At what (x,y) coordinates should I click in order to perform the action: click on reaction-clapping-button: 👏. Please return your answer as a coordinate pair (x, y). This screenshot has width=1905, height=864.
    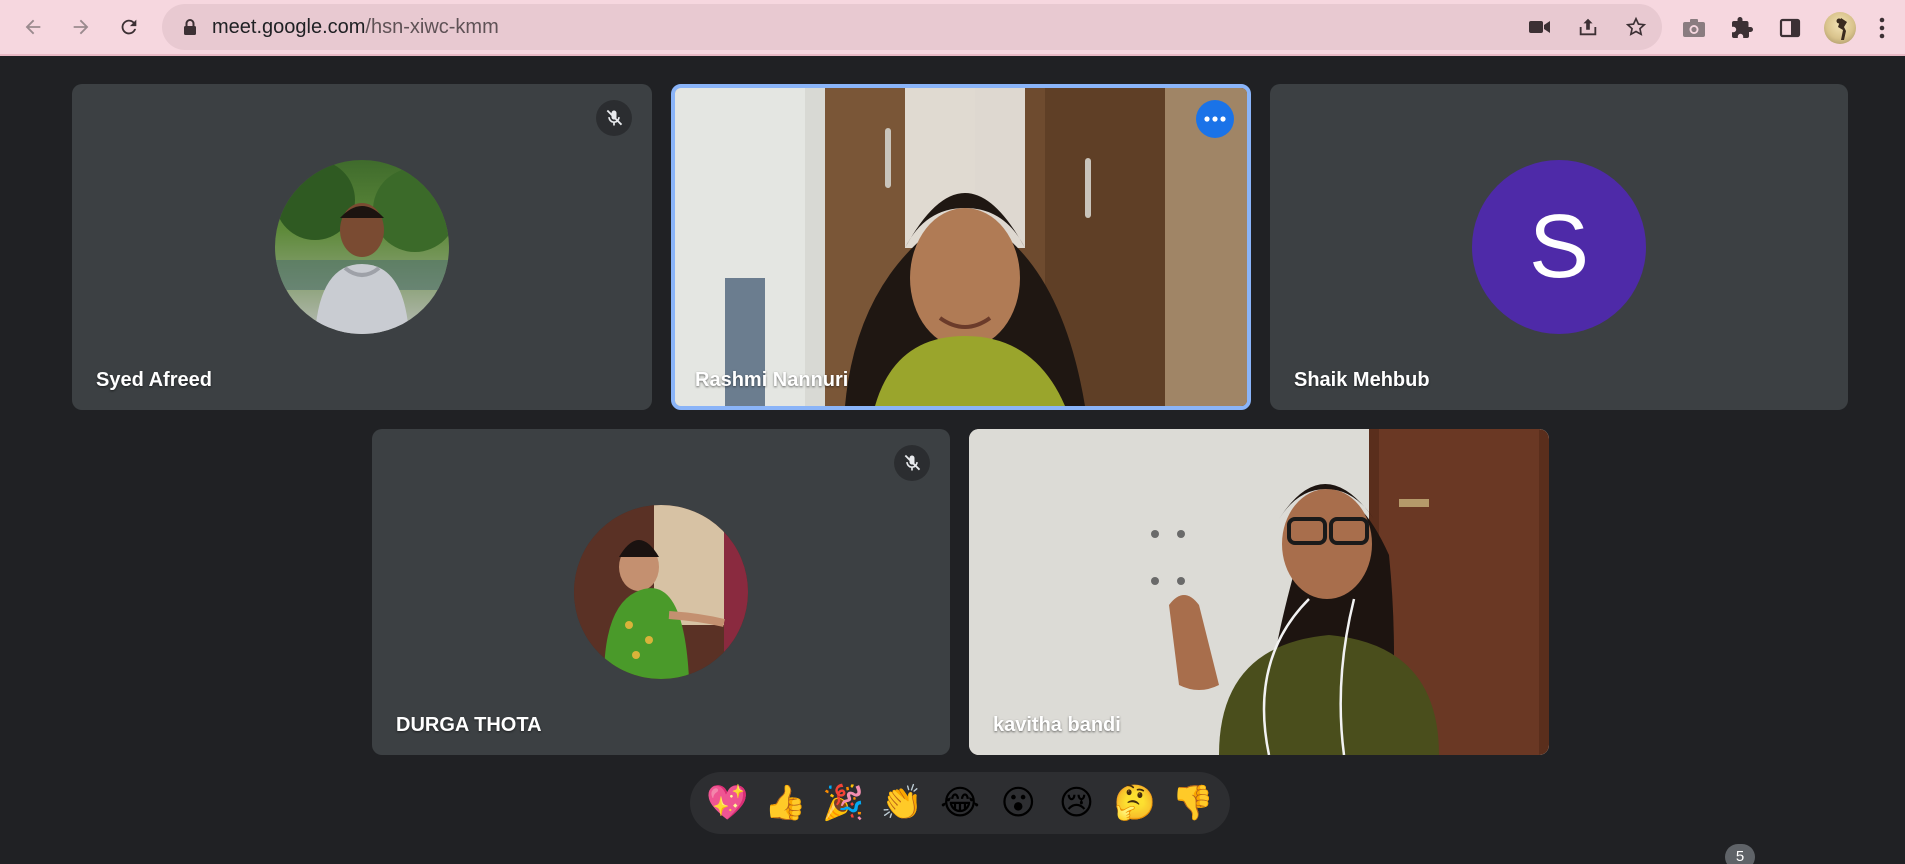
    Looking at the image, I should click on (902, 803).